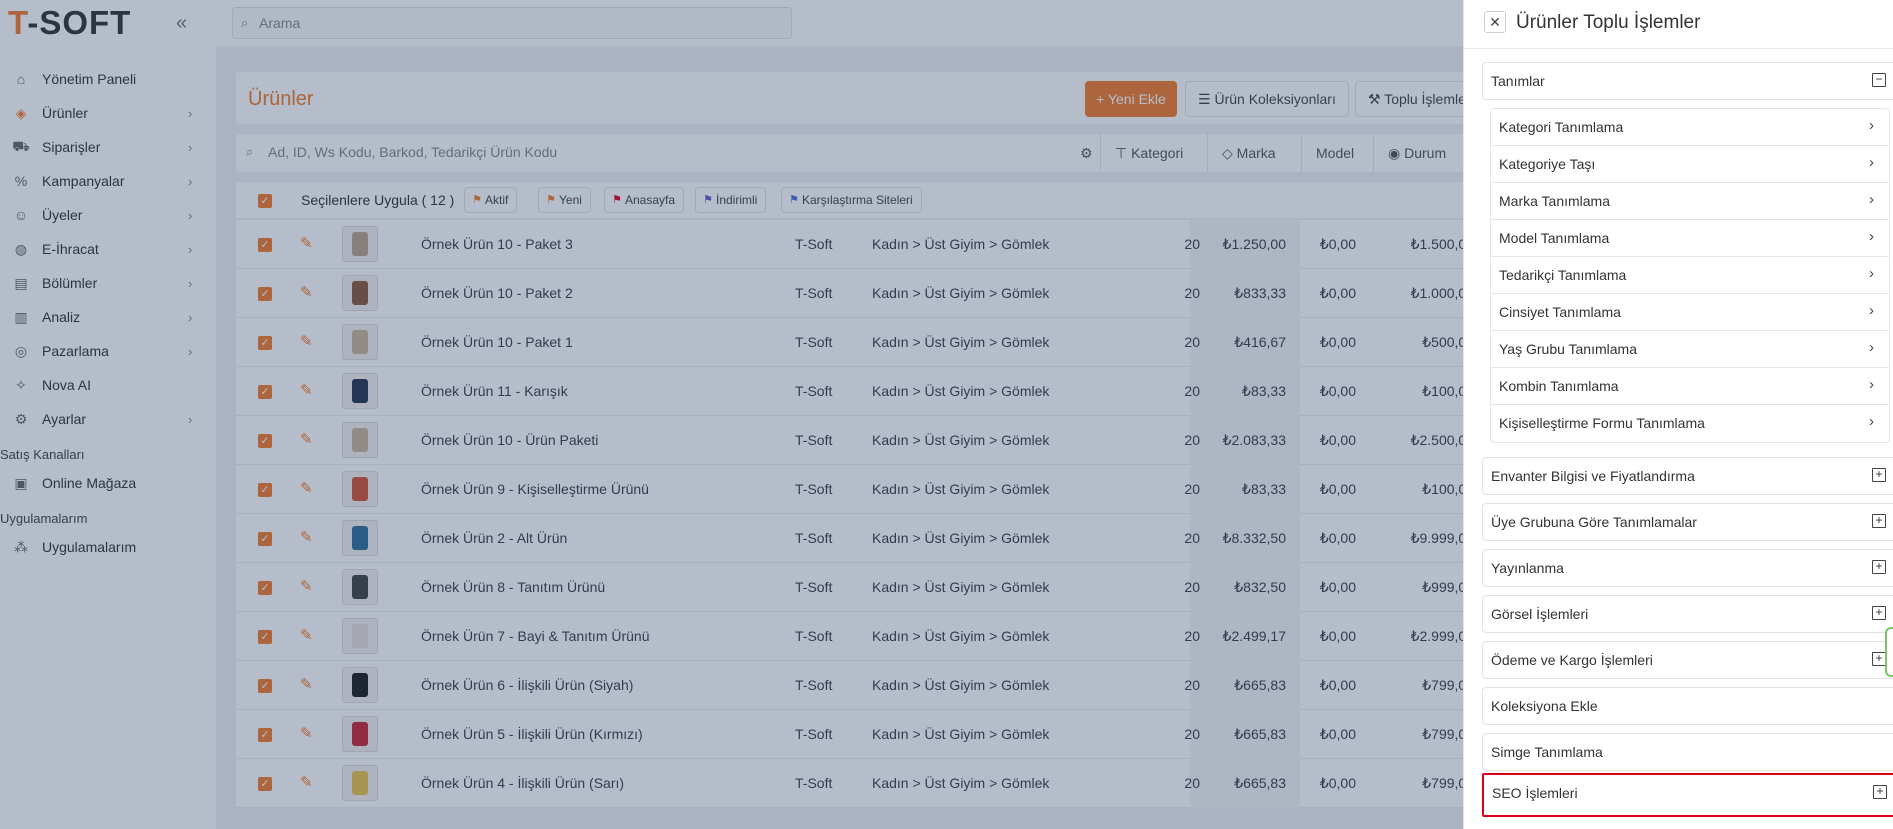 The width and height of the screenshot is (1893, 829). Describe the element at coordinates (1540, 614) in the screenshot. I see `accordion-label: Görsel İşlemleri` at that location.